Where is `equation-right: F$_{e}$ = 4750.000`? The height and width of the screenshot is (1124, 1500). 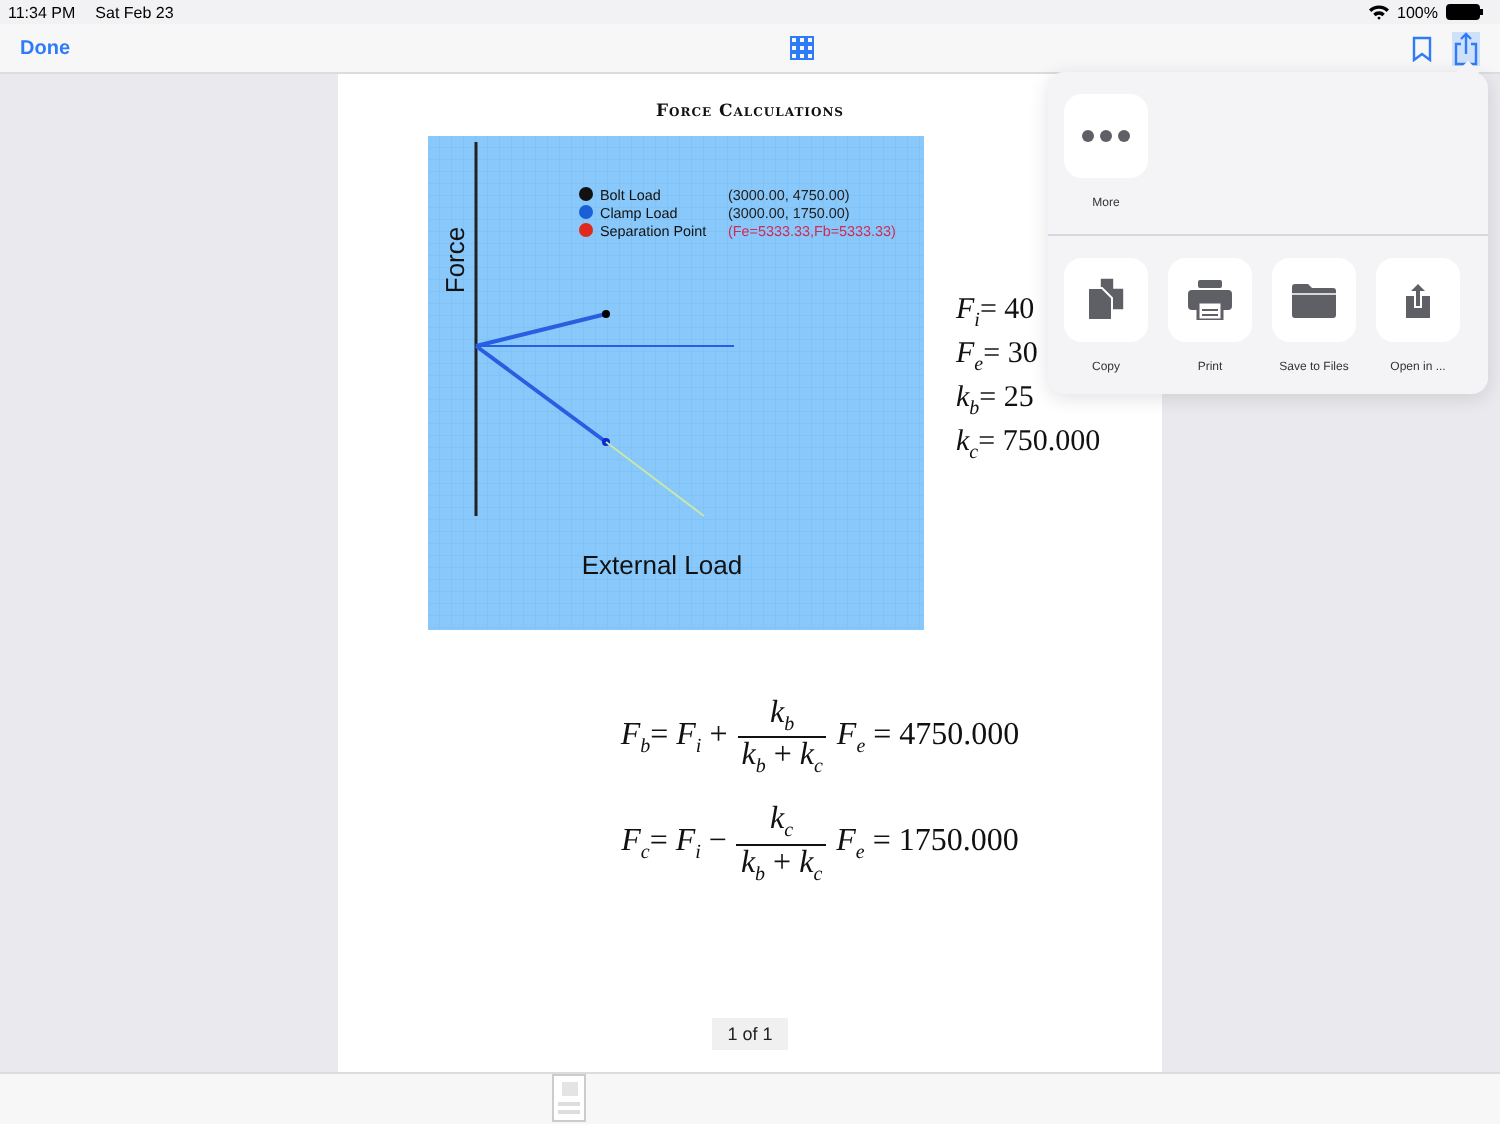
equation-right: F$_{e}$ = 4750.000 is located at coordinates (928, 737).